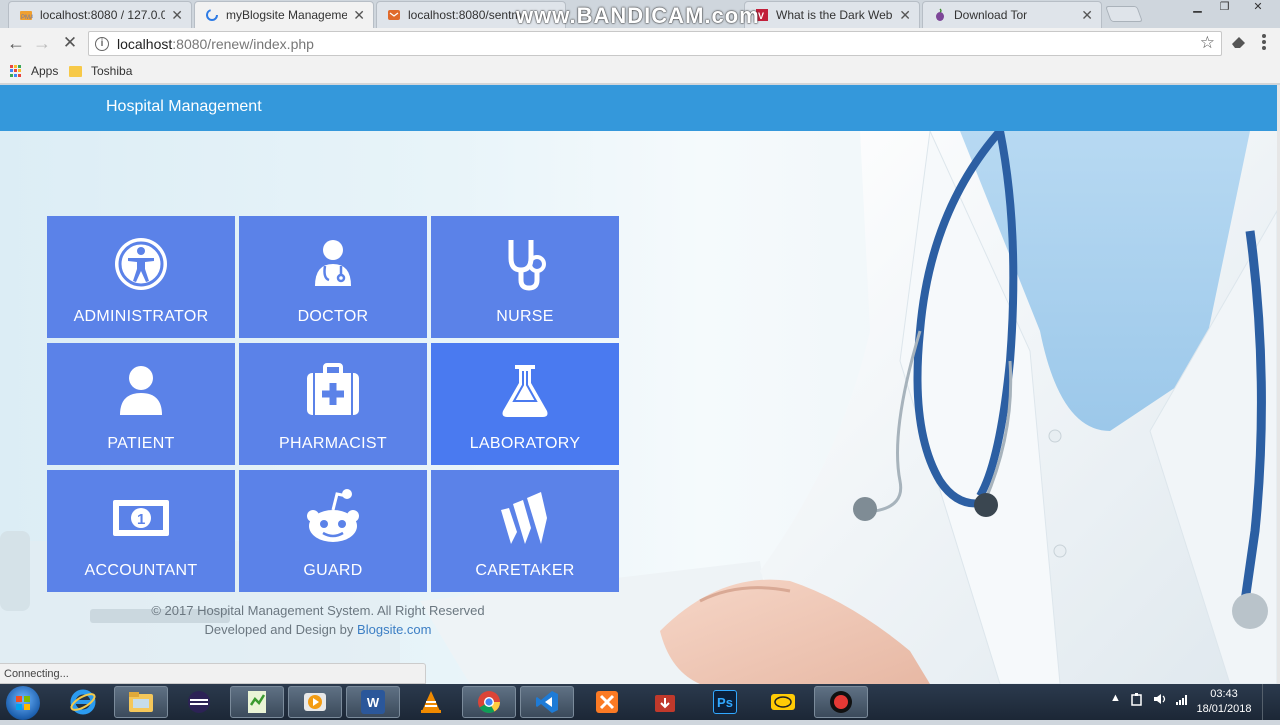 This screenshot has width=1280, height=725. Describe the element at coordinates (215, 44) in the screenshot. I see `url-text: localhost:8080/renew/index.php` at that location.